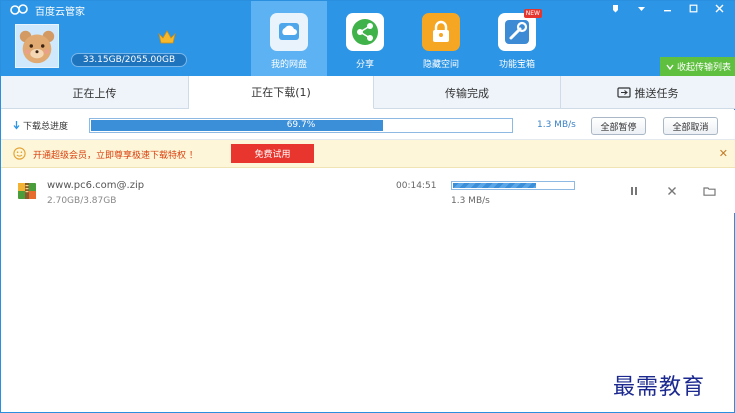  What do you see at coordinates (520, 30) in the screenshot?
I see `tools-icon: NEW` at bounding box center [520, 30].